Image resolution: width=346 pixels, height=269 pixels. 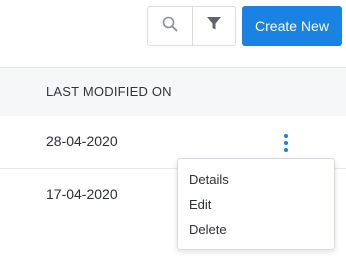 I want to click on column-header-last-modified: LAST MODIFIED ON, so click(x=109, y=91).